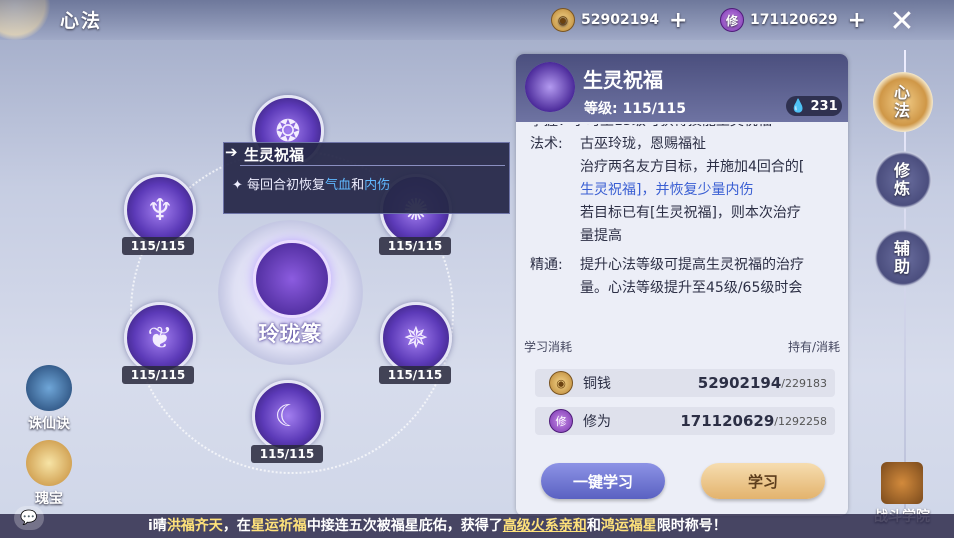 The height and width of the screenshot is (538, 954). I want to click on tooltip-hl-hp: 气血, so click(338, 185).